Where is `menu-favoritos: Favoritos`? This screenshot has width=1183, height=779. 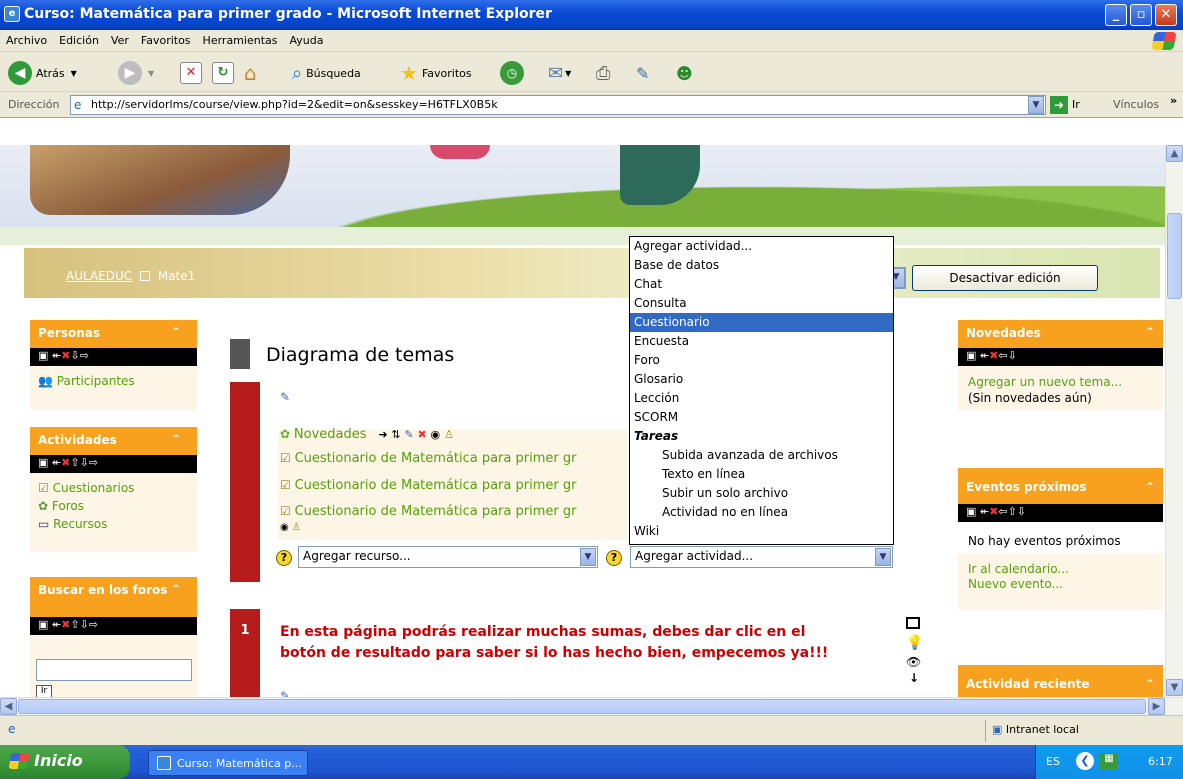
menu-favoritos: Favoritos is located at coordinates (166, 38).